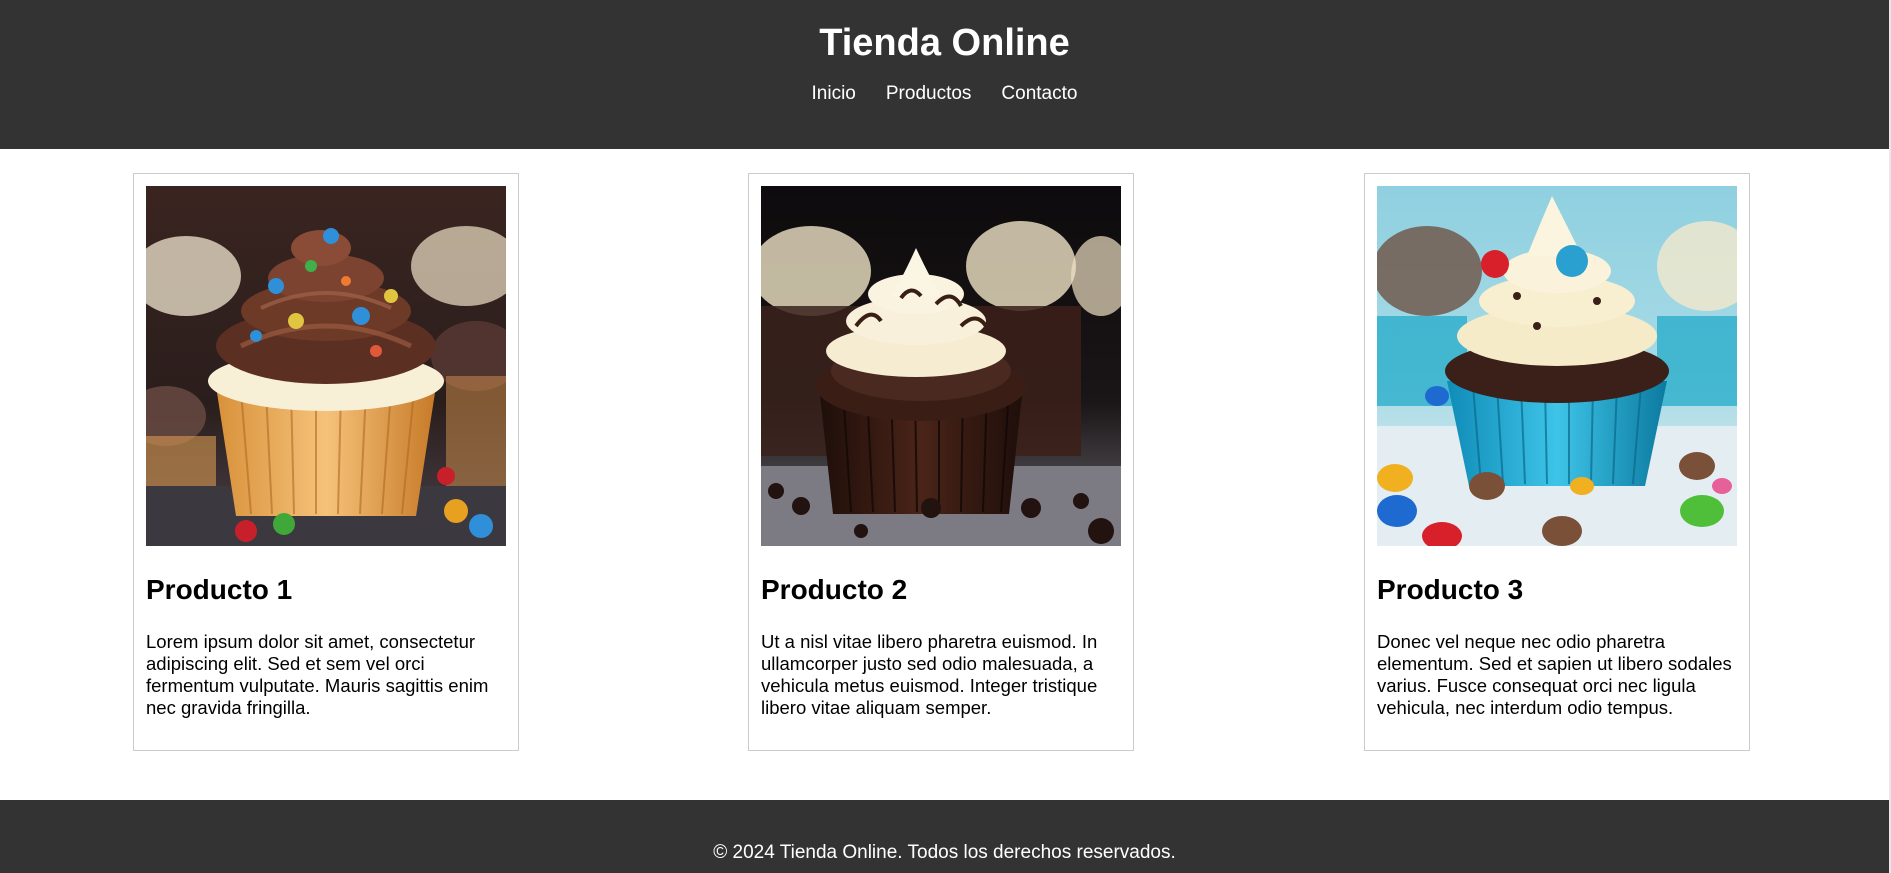 This screenshot has height=873, width=1891. What do you see at coordinates (219, 589) in the screenshot?
I see `product-title: Producto 1` at bounding box center [219, 589].